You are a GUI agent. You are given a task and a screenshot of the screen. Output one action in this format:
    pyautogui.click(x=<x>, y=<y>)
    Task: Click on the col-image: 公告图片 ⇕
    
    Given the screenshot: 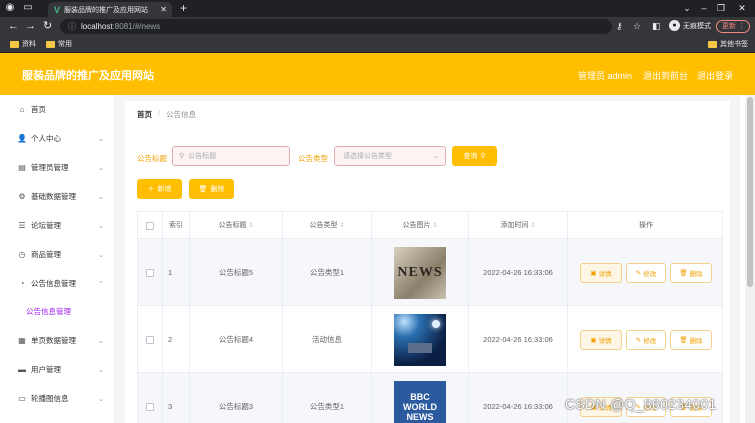 What is the action you would take?
    pyautogui.click(x=420, y=226)
    